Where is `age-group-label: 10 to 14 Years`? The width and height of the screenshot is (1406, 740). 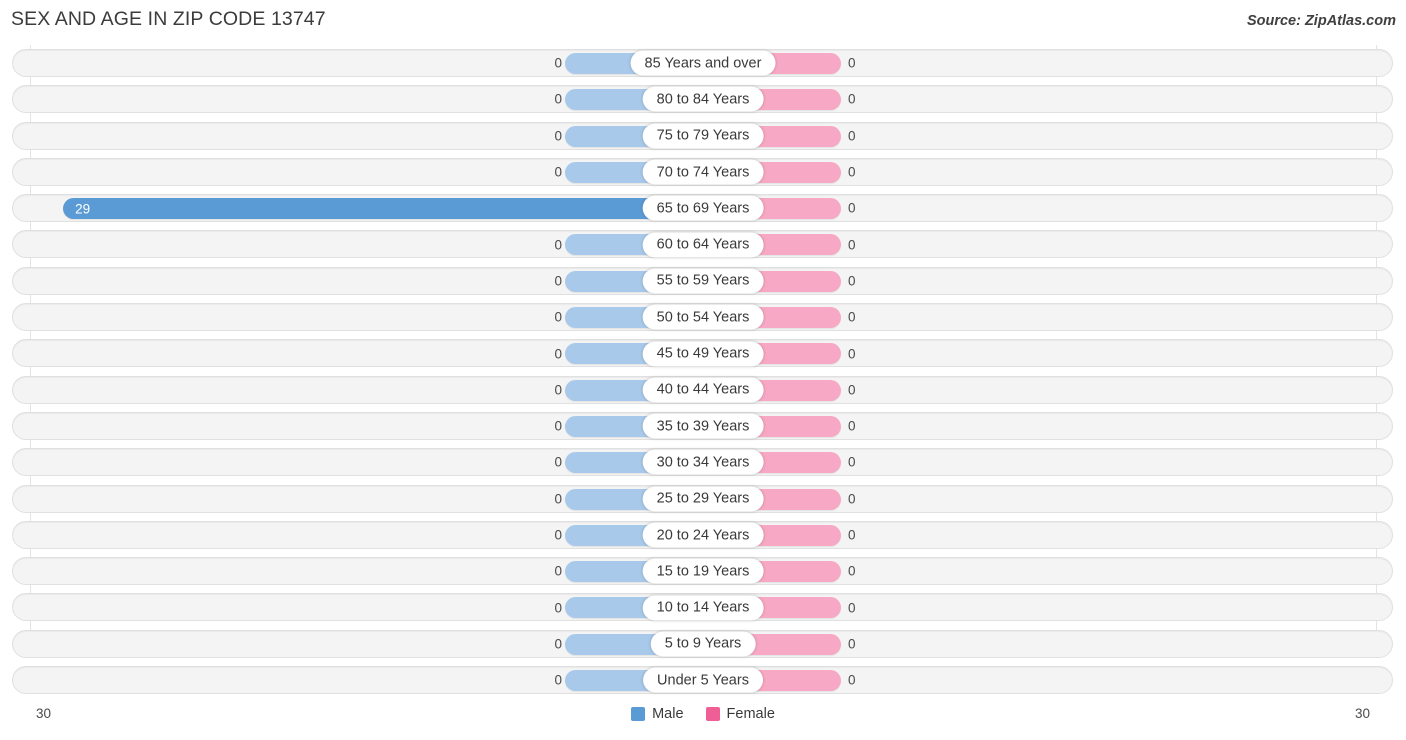 age-group-label: 10 to 14 Years is located at coordinates (703, 608).